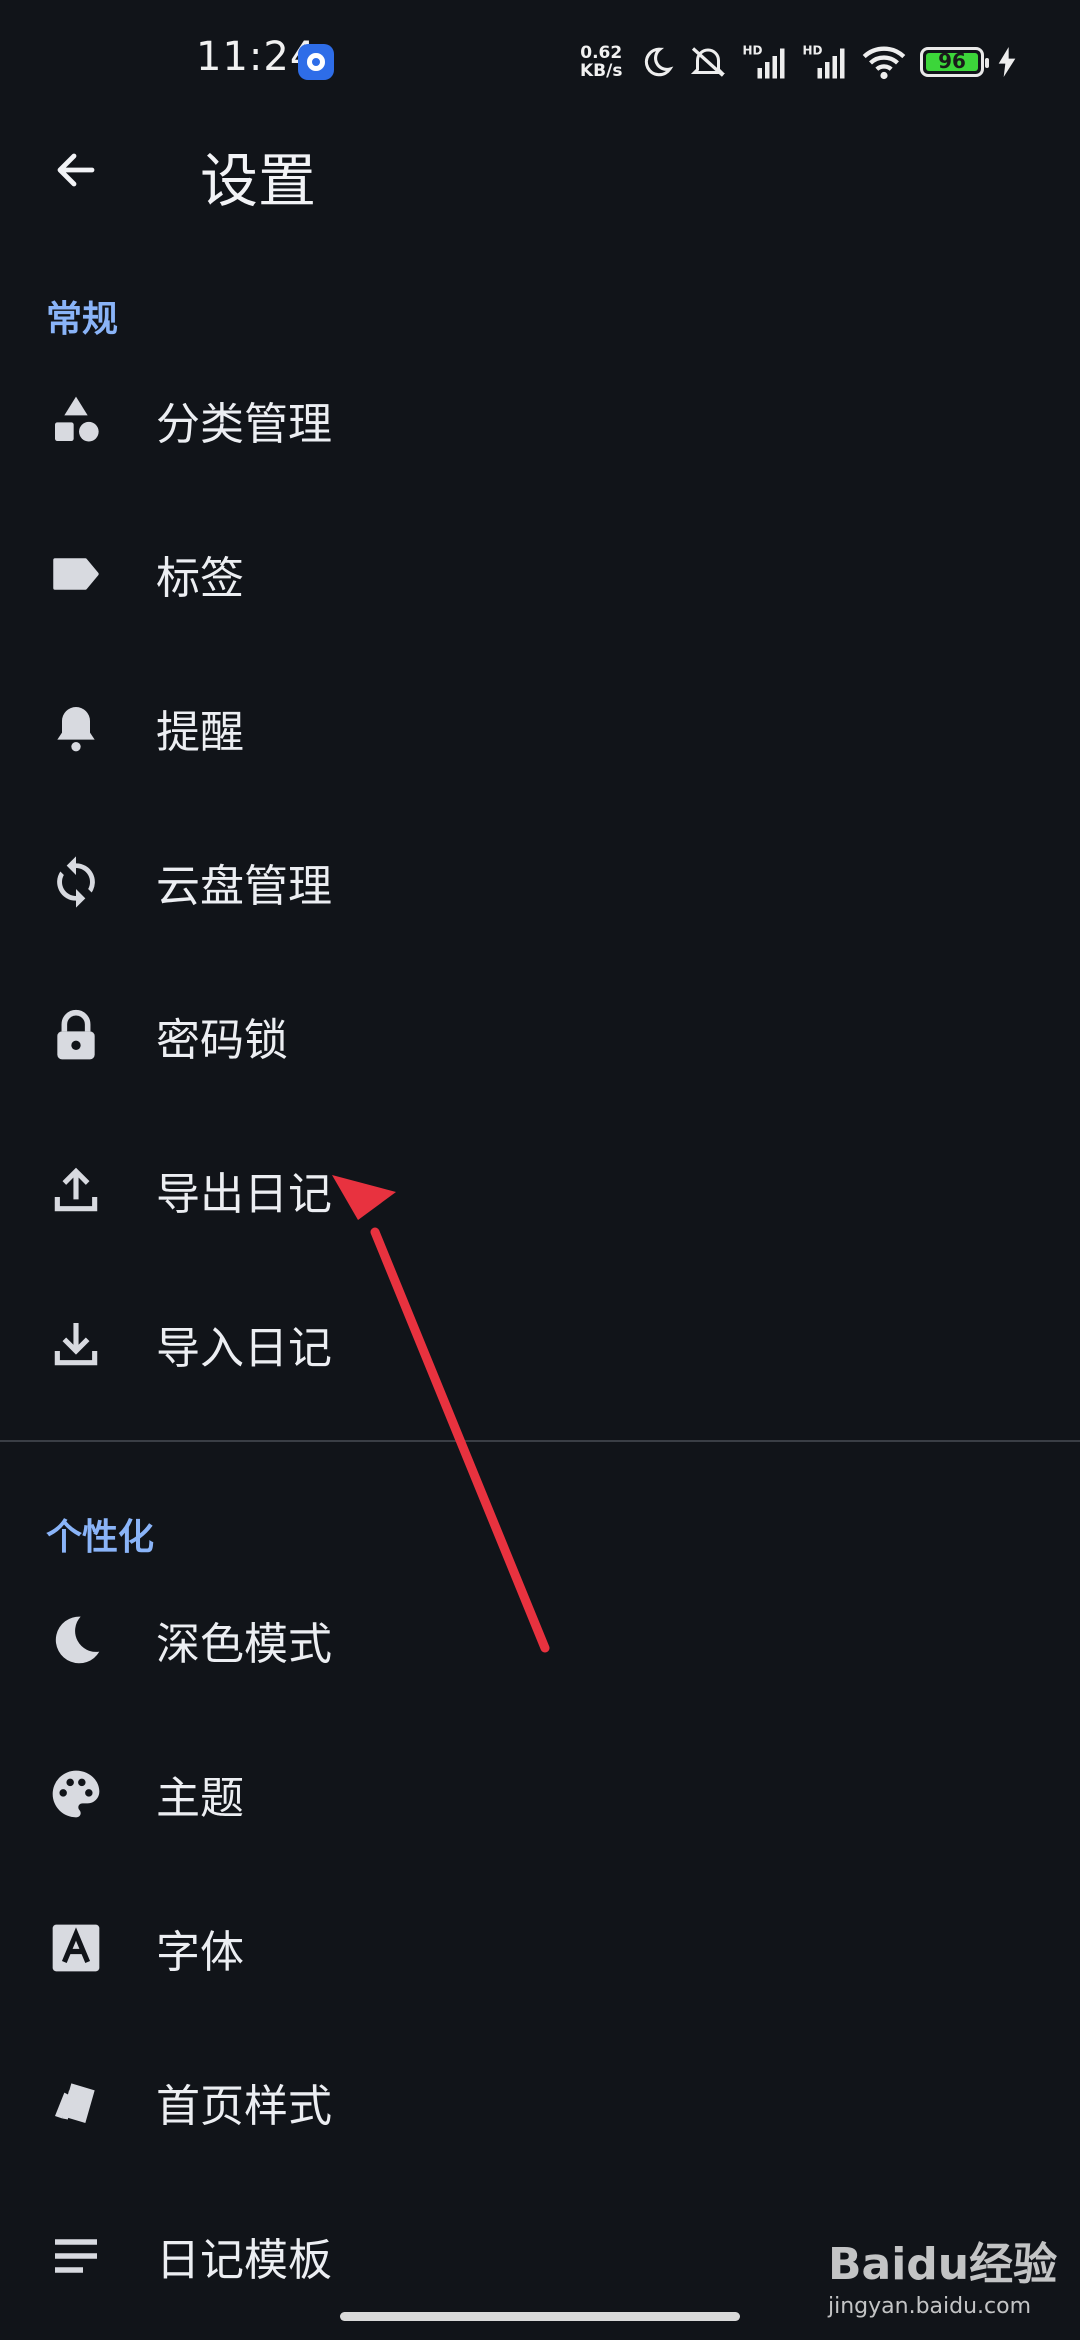  I want to click on annotation-arrow, so click(441, 1414).